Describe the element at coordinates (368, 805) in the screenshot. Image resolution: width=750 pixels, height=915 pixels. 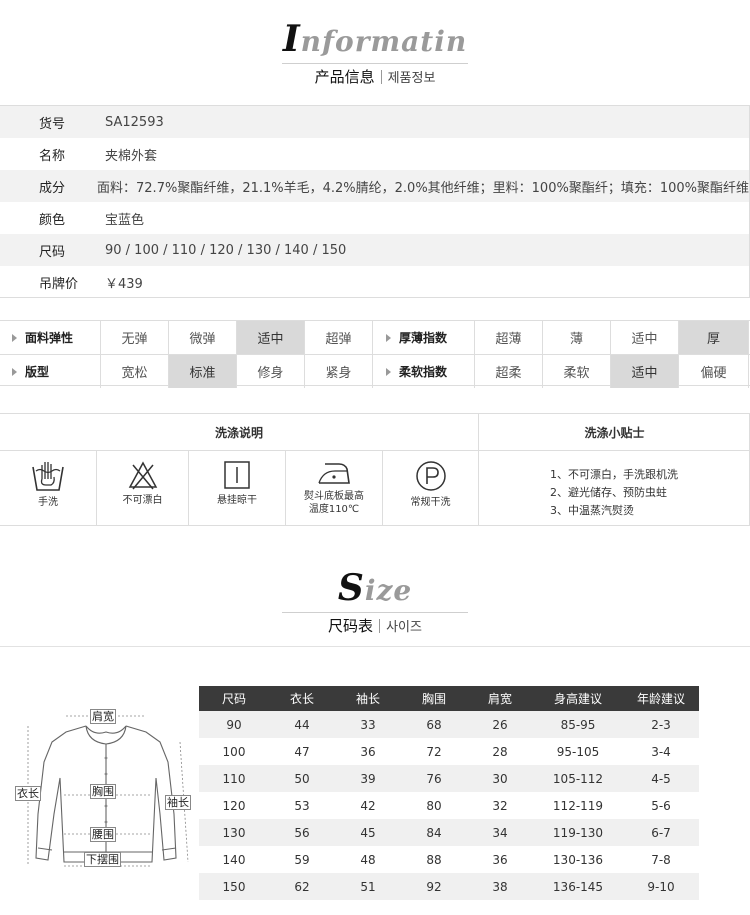
I see `table-cell: 42` at that location.